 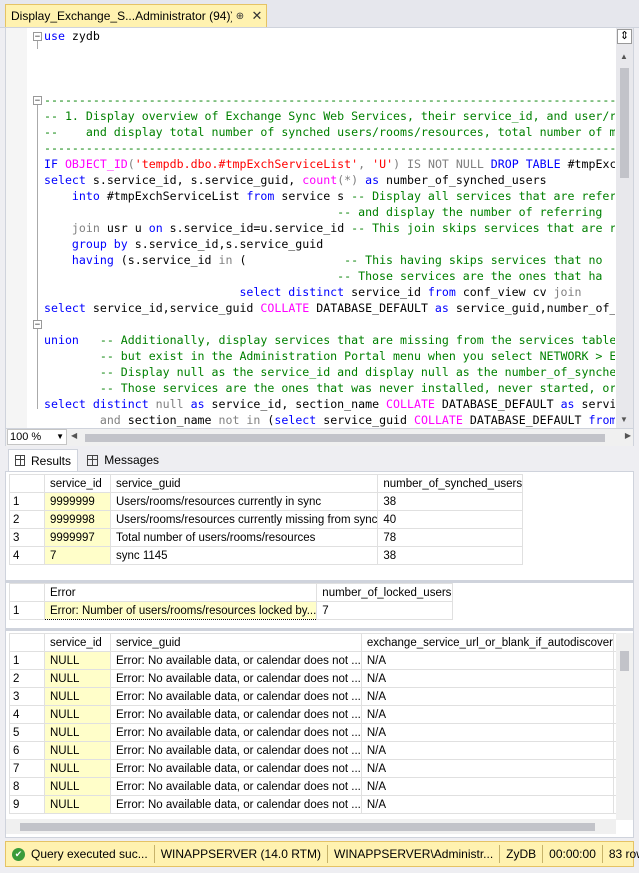 What do you see at coordinates (27, 750) in the screenshot?
I see `row-number: 6` at bounding box center [27, 750].